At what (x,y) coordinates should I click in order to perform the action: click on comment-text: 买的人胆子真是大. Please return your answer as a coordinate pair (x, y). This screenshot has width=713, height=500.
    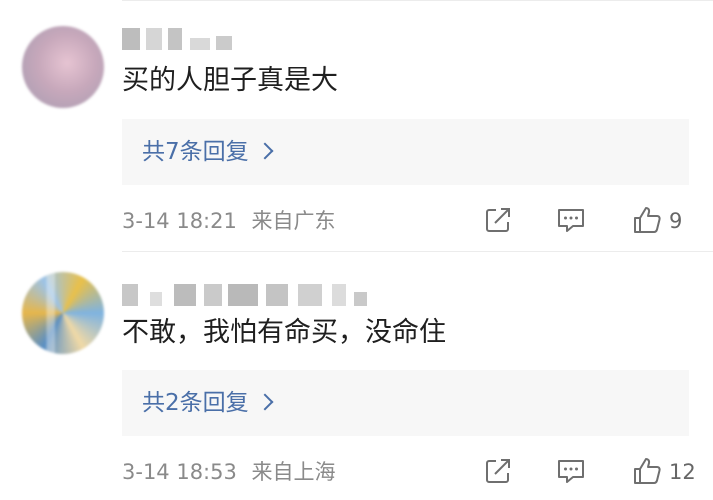
    Looking at the image, I should click on (230, 80).